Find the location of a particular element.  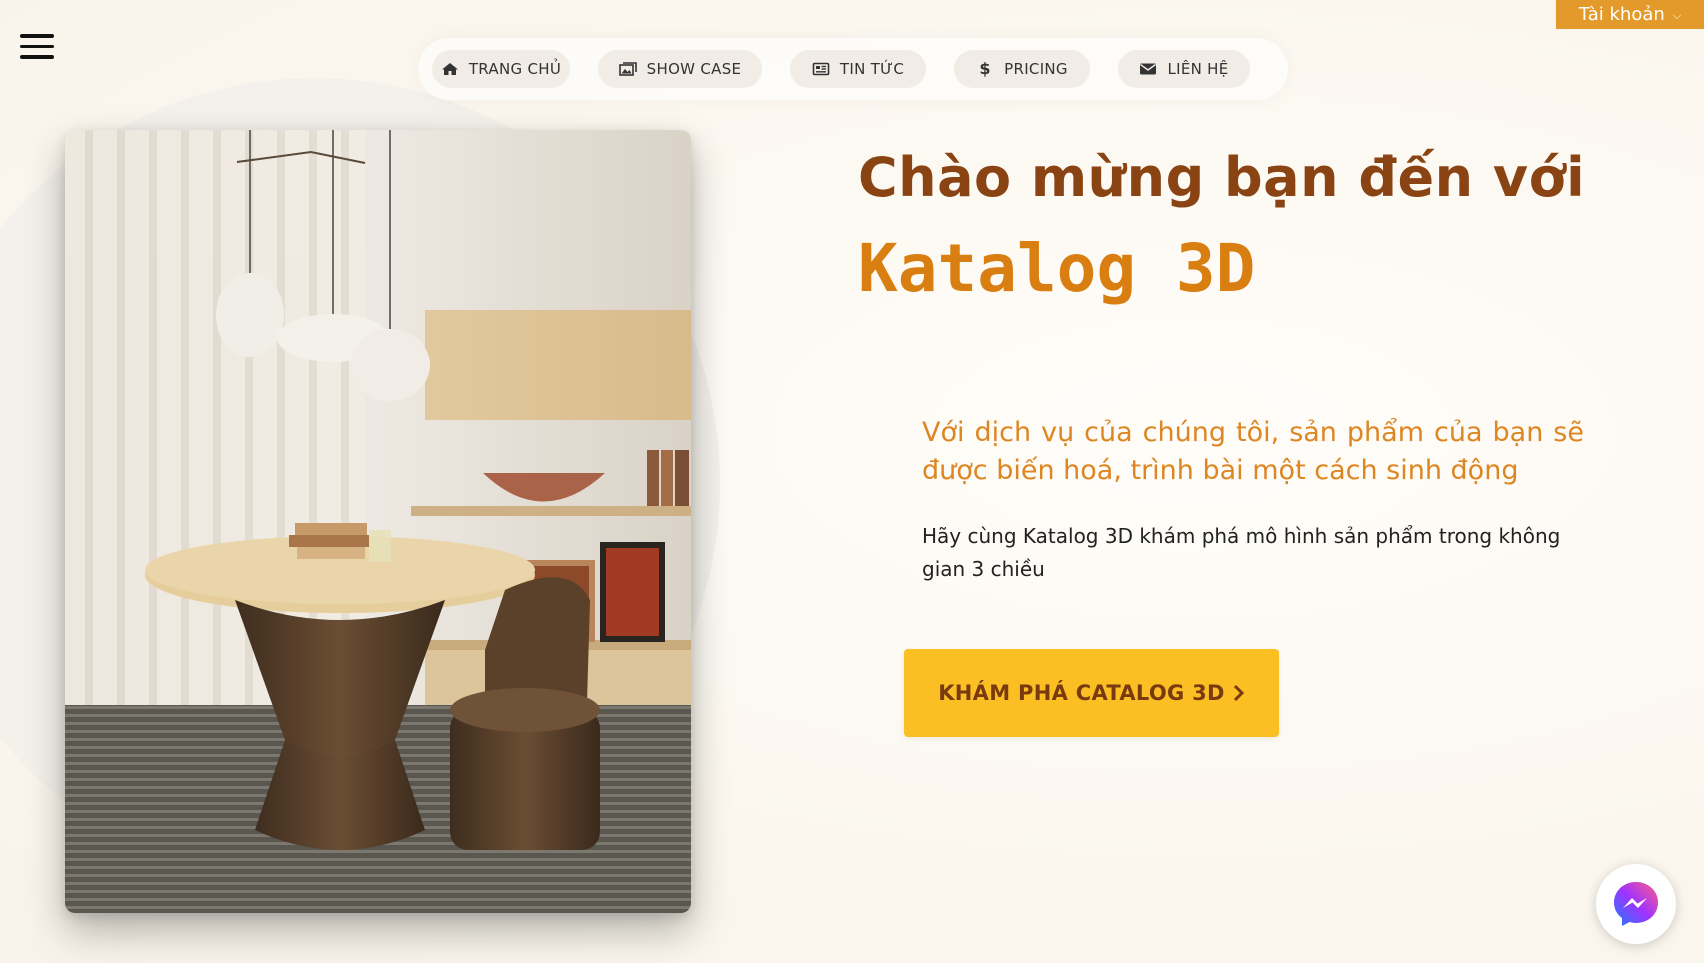

brand-title: Katalog 3D is located at coordinates (1057, 268).